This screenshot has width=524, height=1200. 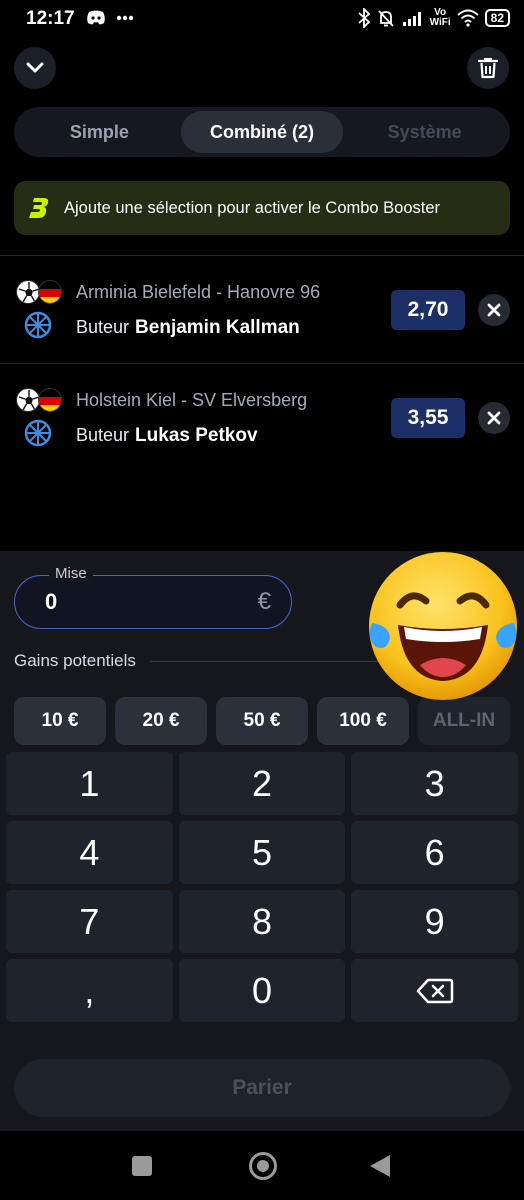 What do you see at coordinates (89, 990) in the screenshot?
I see `key-comma: ,` at bounding box center [89, 990].